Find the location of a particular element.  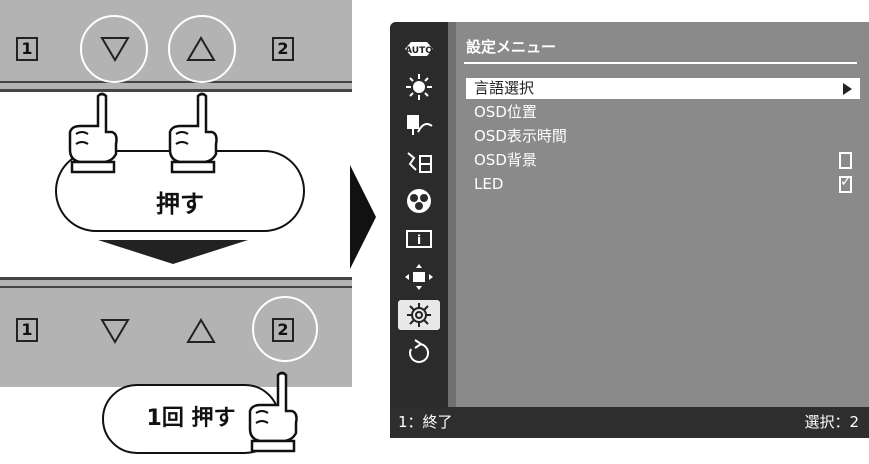

menu-item-language: 言語選択 is located at coordinates (663, 88).